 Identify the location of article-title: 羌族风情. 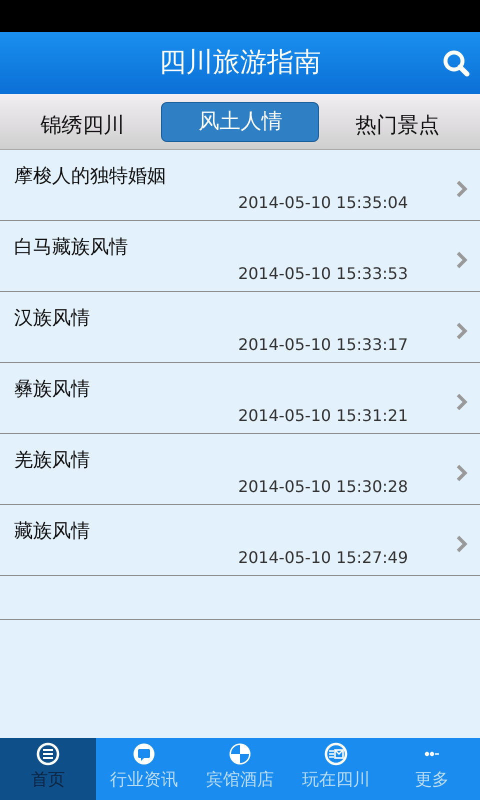
(52, 460).